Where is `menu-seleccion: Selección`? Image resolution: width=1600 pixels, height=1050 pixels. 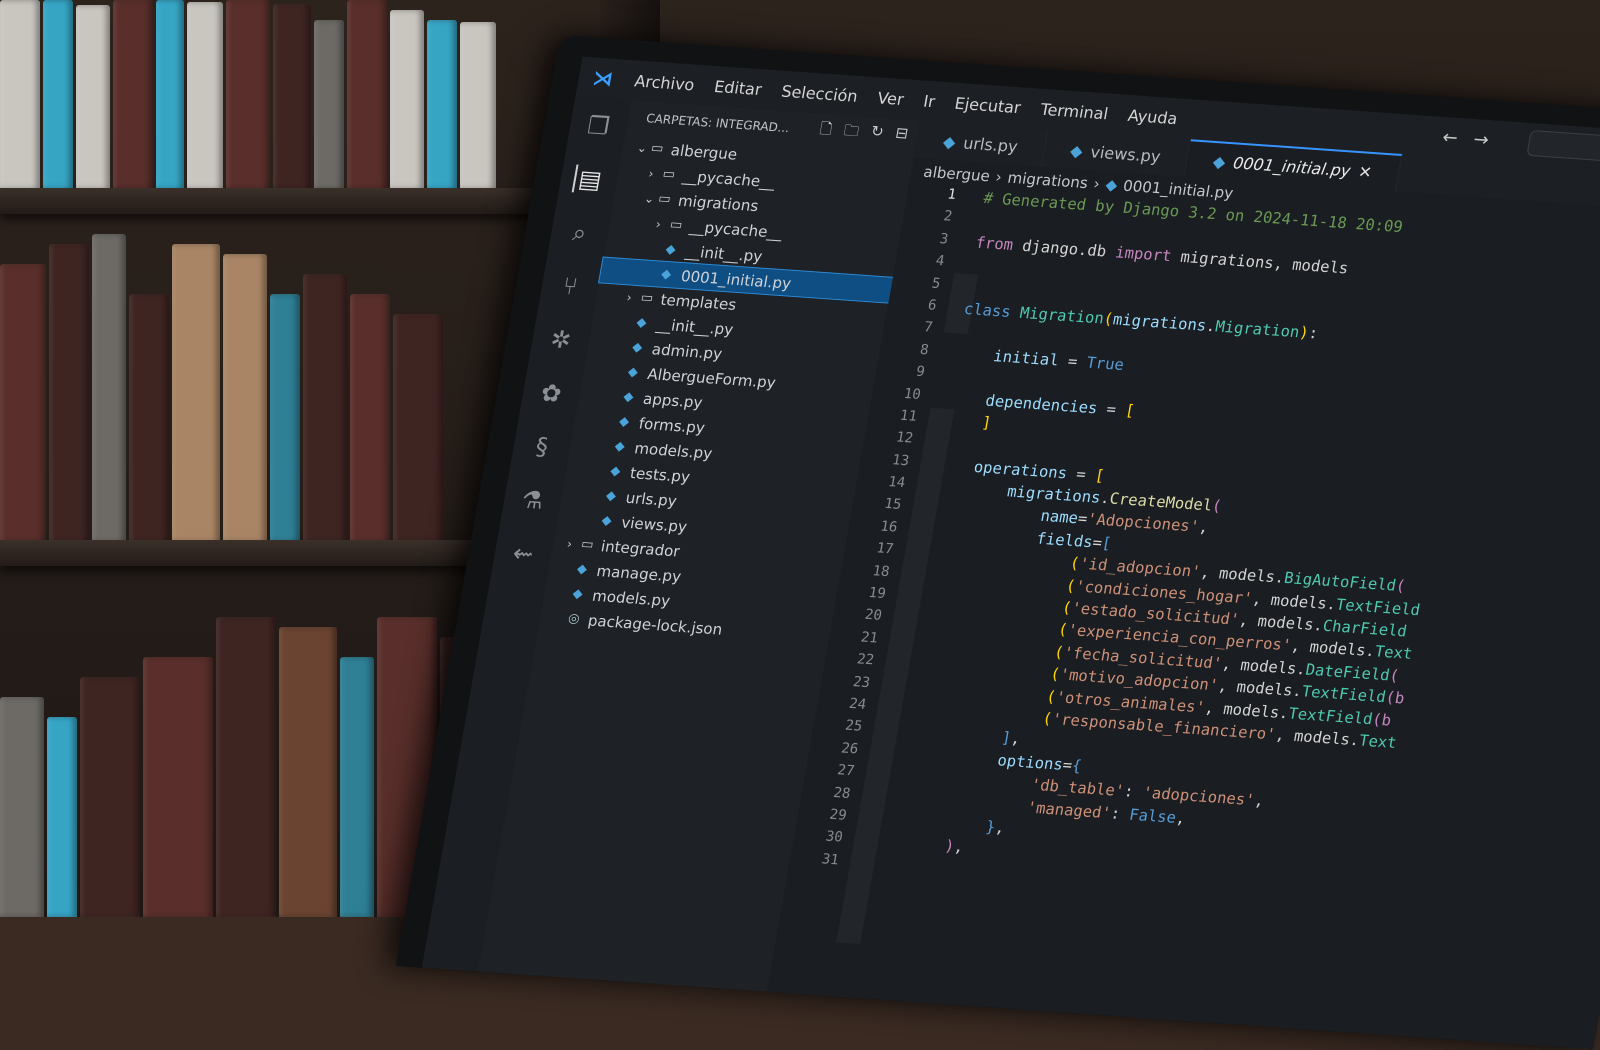
menu-seleccion: Selección is located at coordinates (819, 93).